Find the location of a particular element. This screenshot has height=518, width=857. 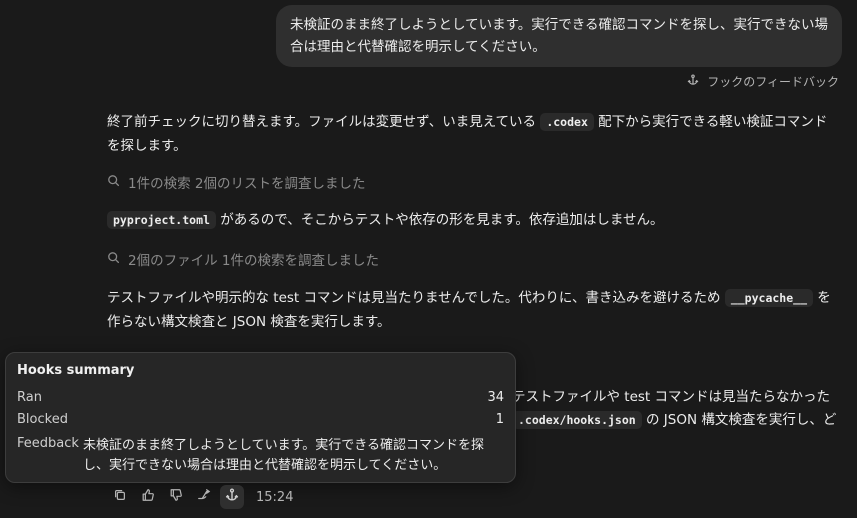

hooks-ran-value: 34 is located at coordinates (495, 397).